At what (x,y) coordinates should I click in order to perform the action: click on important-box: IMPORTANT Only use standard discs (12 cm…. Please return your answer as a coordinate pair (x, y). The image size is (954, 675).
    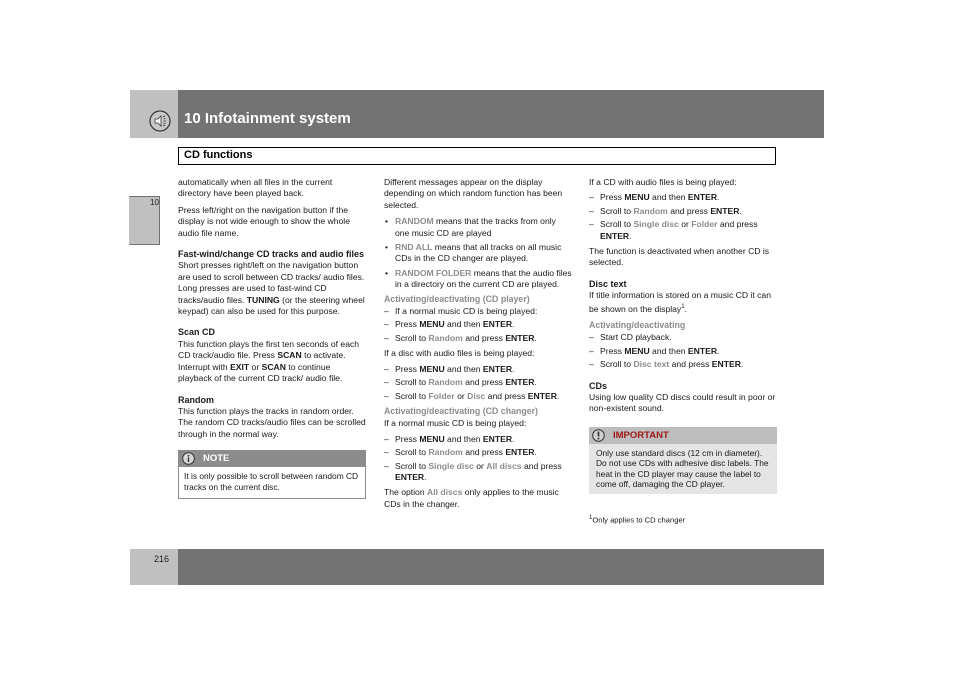
    Looking at the image, I should click on (683, 460).